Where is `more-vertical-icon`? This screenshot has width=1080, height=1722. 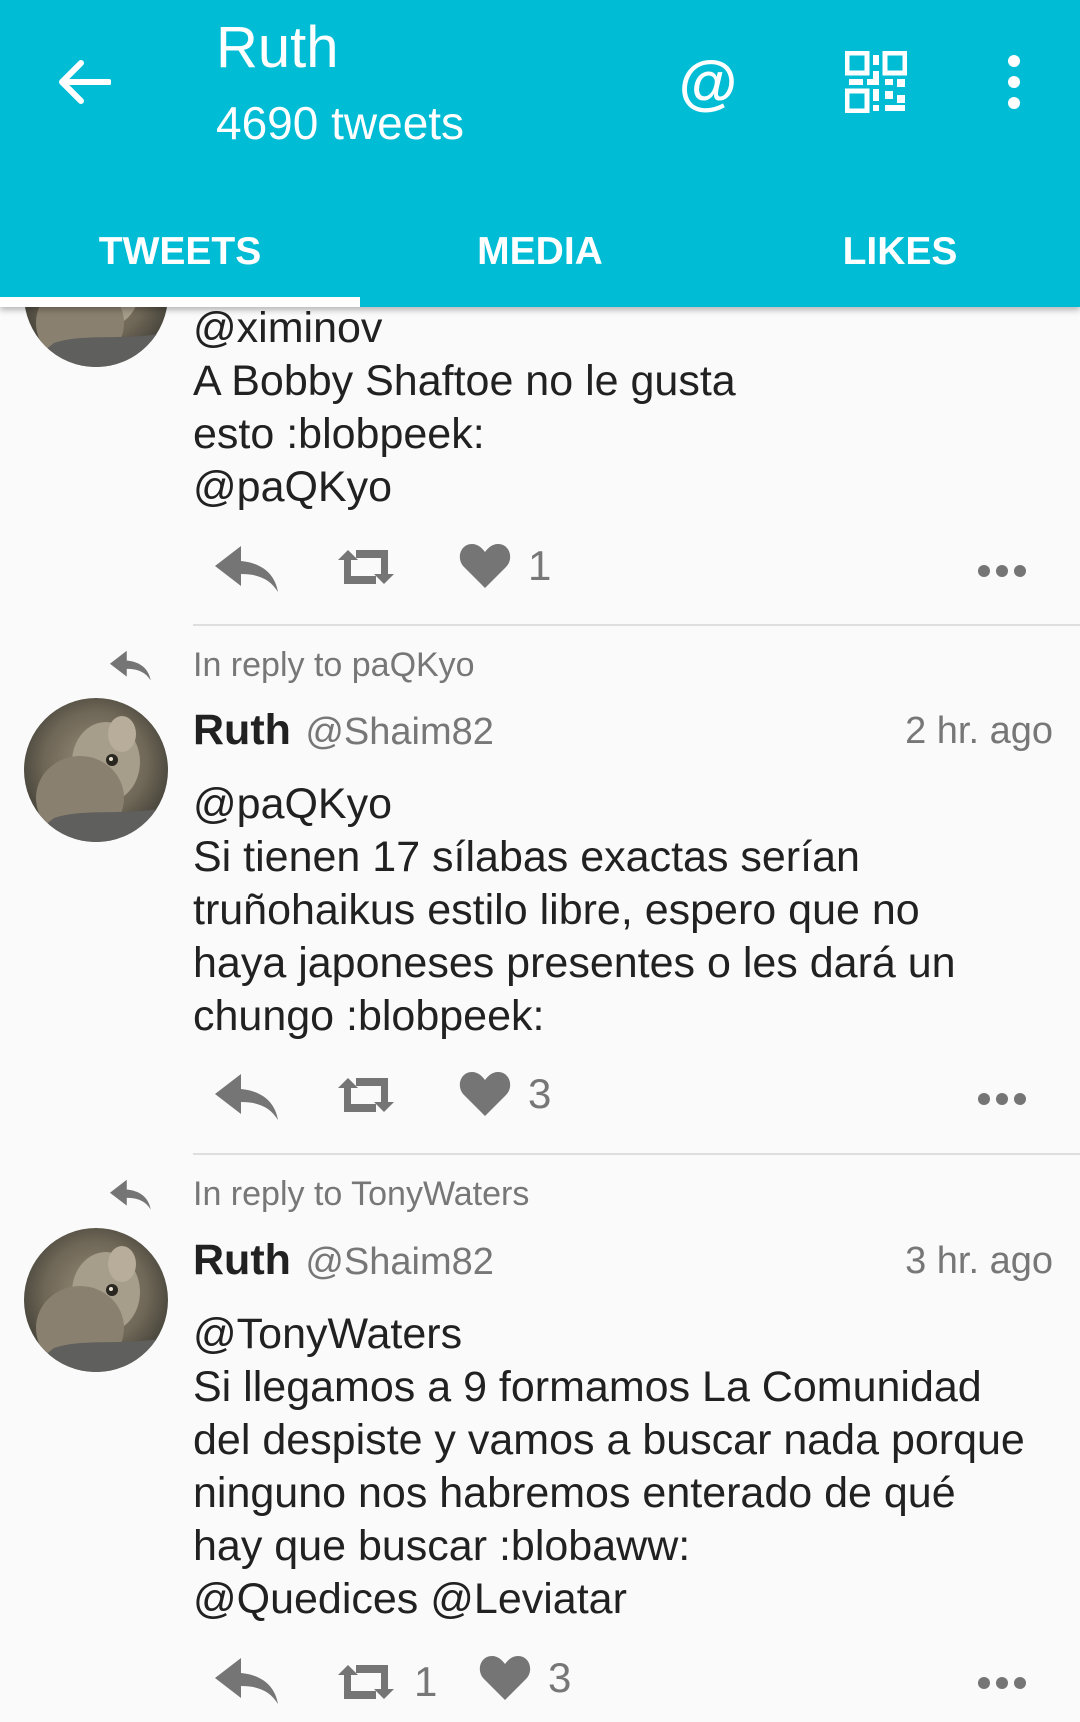 more-vertical-icon is located at coordinates (1014, 82).